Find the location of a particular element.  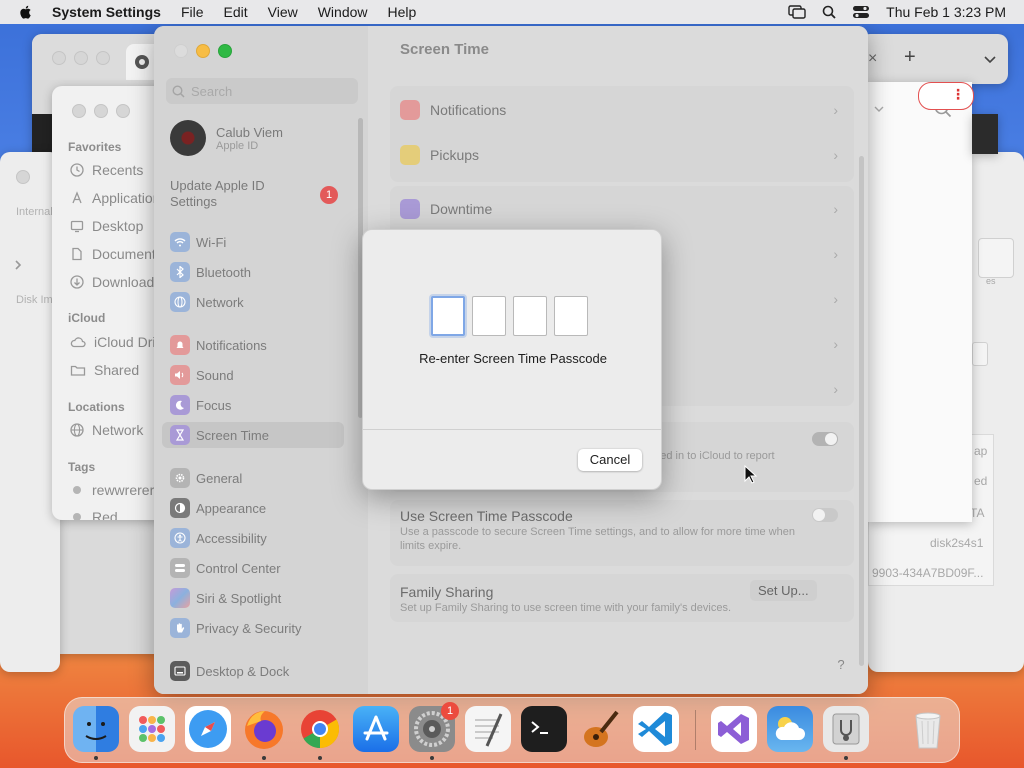

sidebar-item-label: Network is located at coordinates (220, 302).